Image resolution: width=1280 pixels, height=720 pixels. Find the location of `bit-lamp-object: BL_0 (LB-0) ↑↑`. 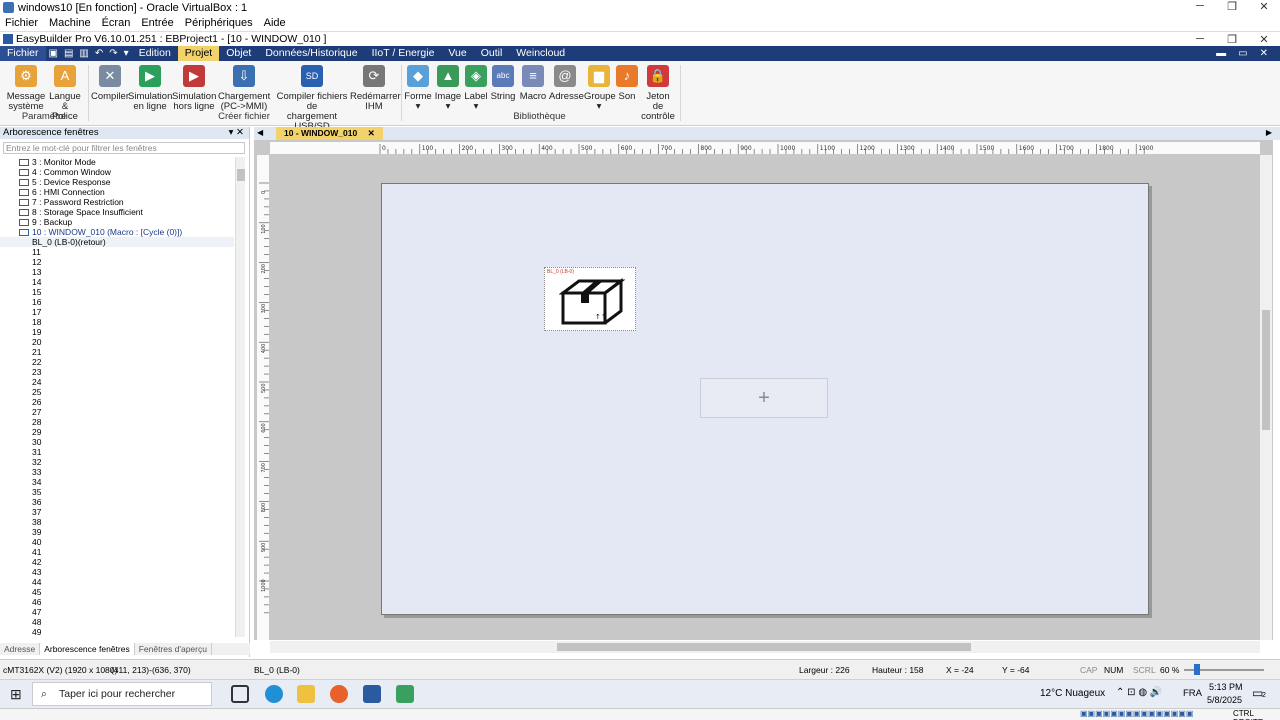

bit-lamp-object: BL_0 (LB-0) ↑↑ is located at coordinates (590, 299).